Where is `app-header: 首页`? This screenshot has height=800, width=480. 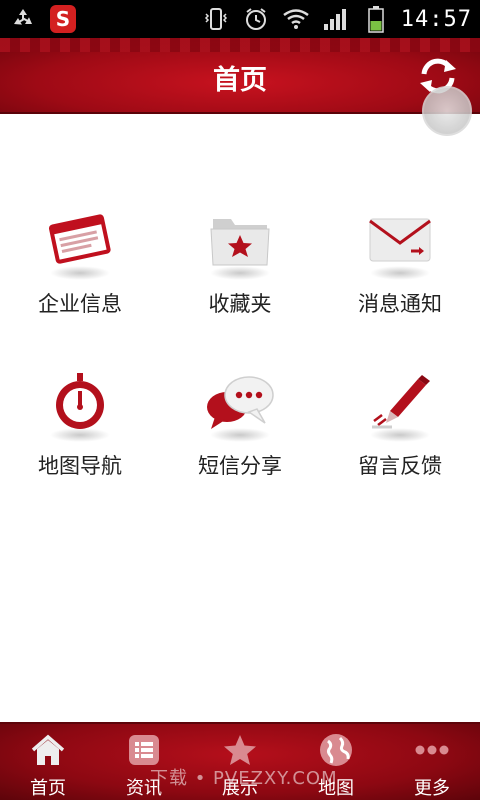 app-header: 首页 is located at coordinates (240, 76).